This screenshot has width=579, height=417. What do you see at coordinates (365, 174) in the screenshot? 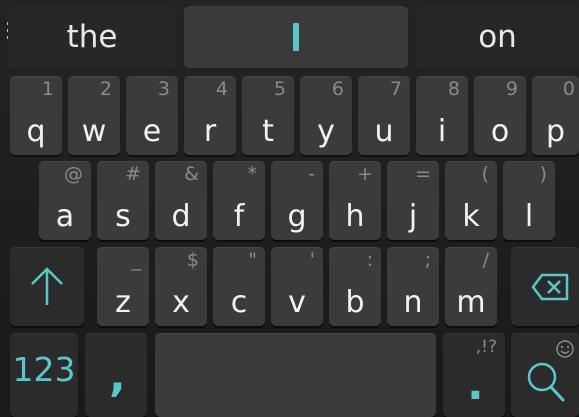
I see `key-hint: +` at bounding box center [365, 174].